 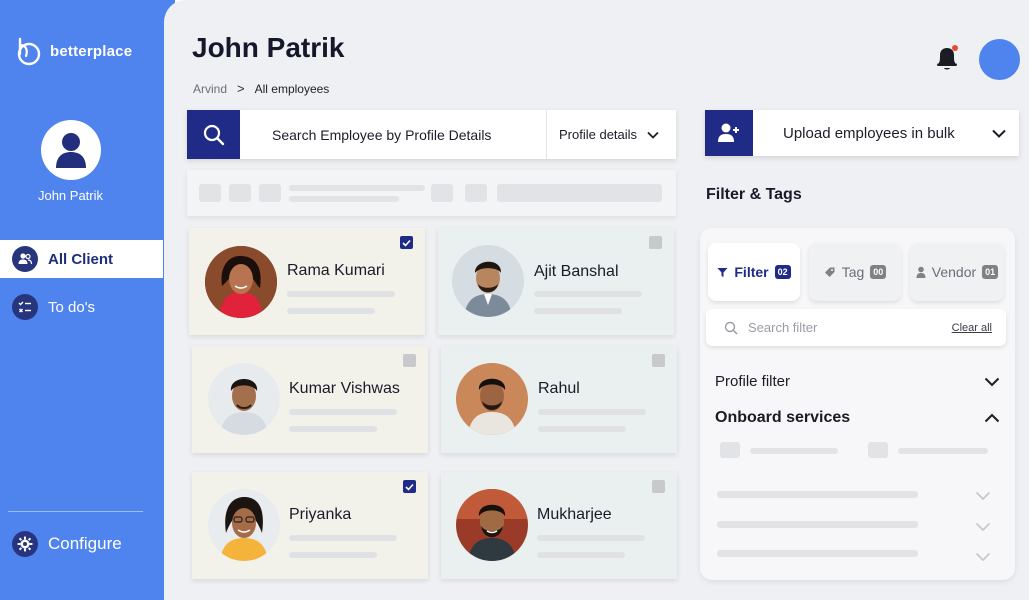 What do you see at coordinates (783, 417) in the screenshot?
I see `accordion-label: Onboard services` at bounding box center [783, 417].